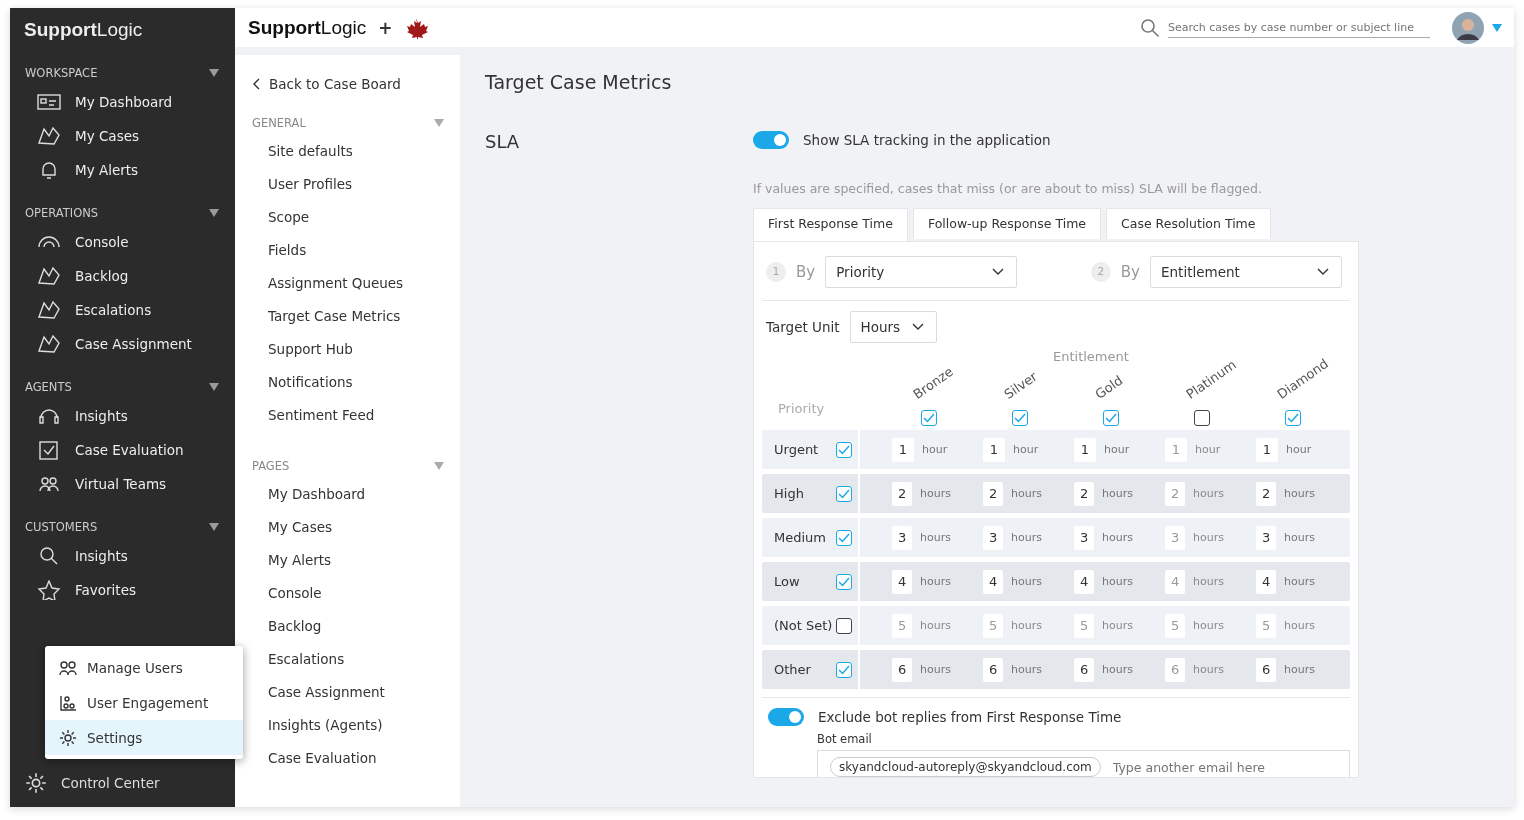  I want to click on nav-item: Support Hub, so click(347, 349).